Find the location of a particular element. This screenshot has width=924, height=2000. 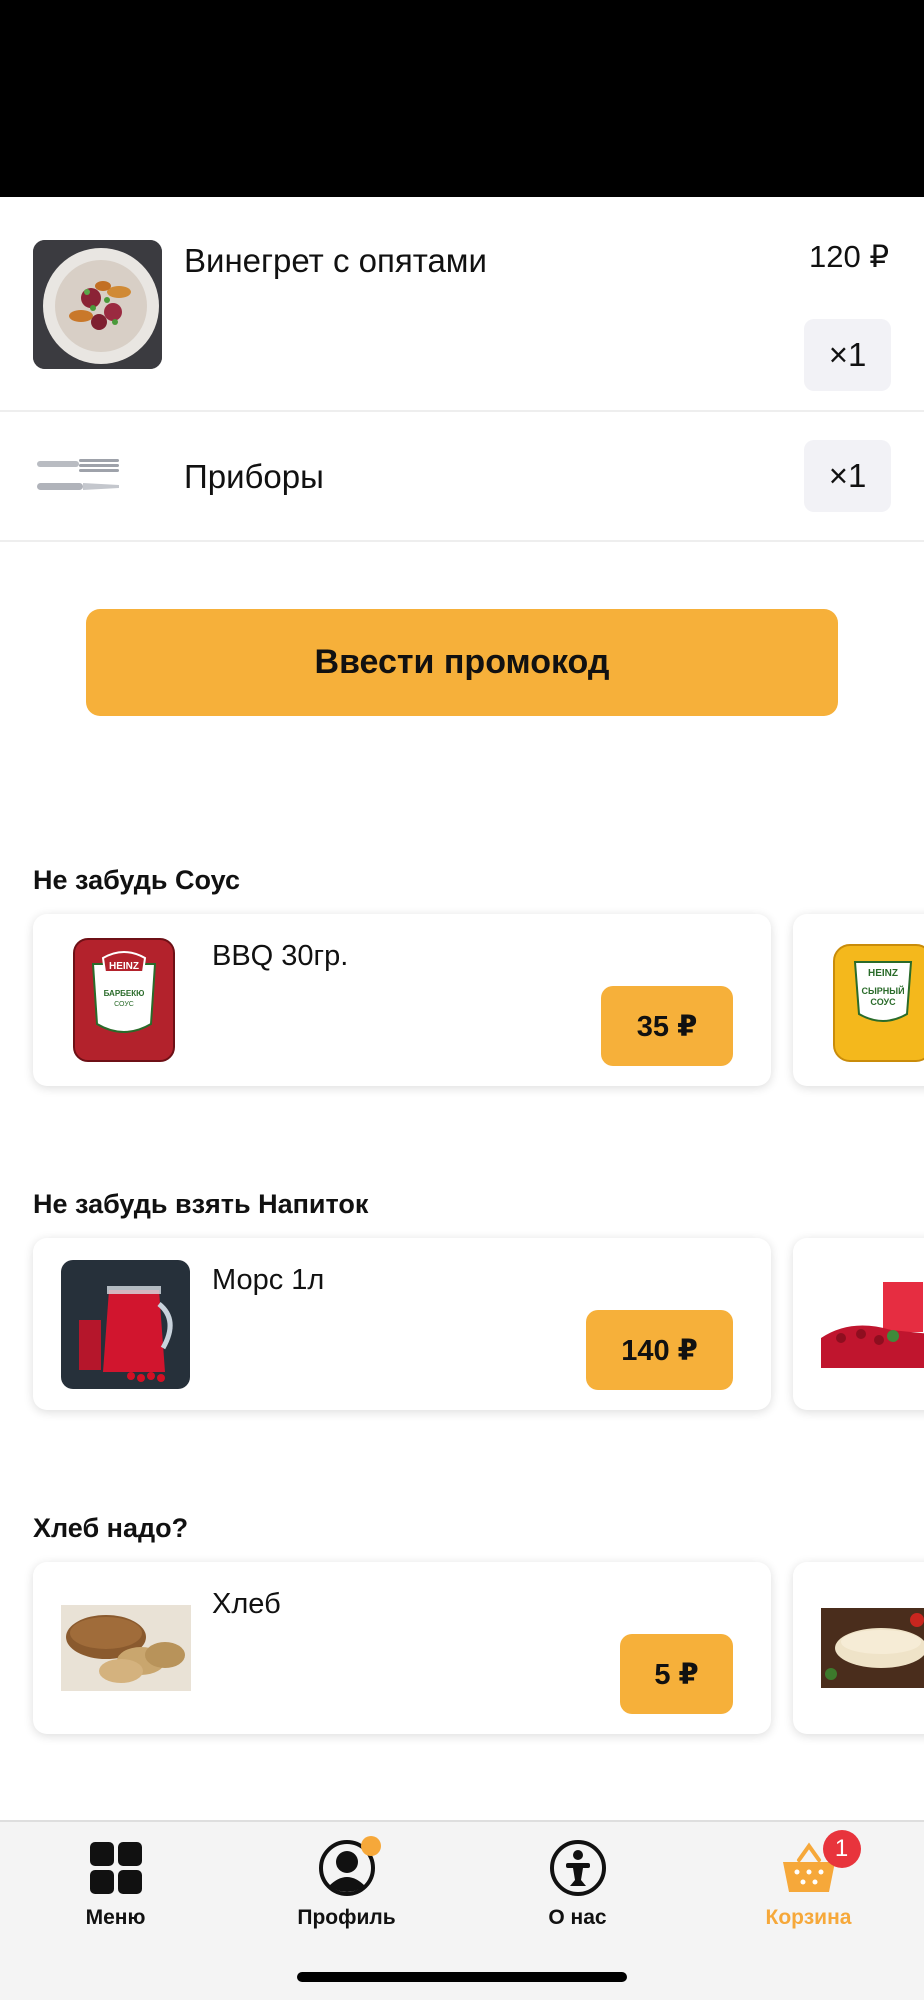

product-card: Хлеб 5 ₽ is located at coordinates (402, 1648).